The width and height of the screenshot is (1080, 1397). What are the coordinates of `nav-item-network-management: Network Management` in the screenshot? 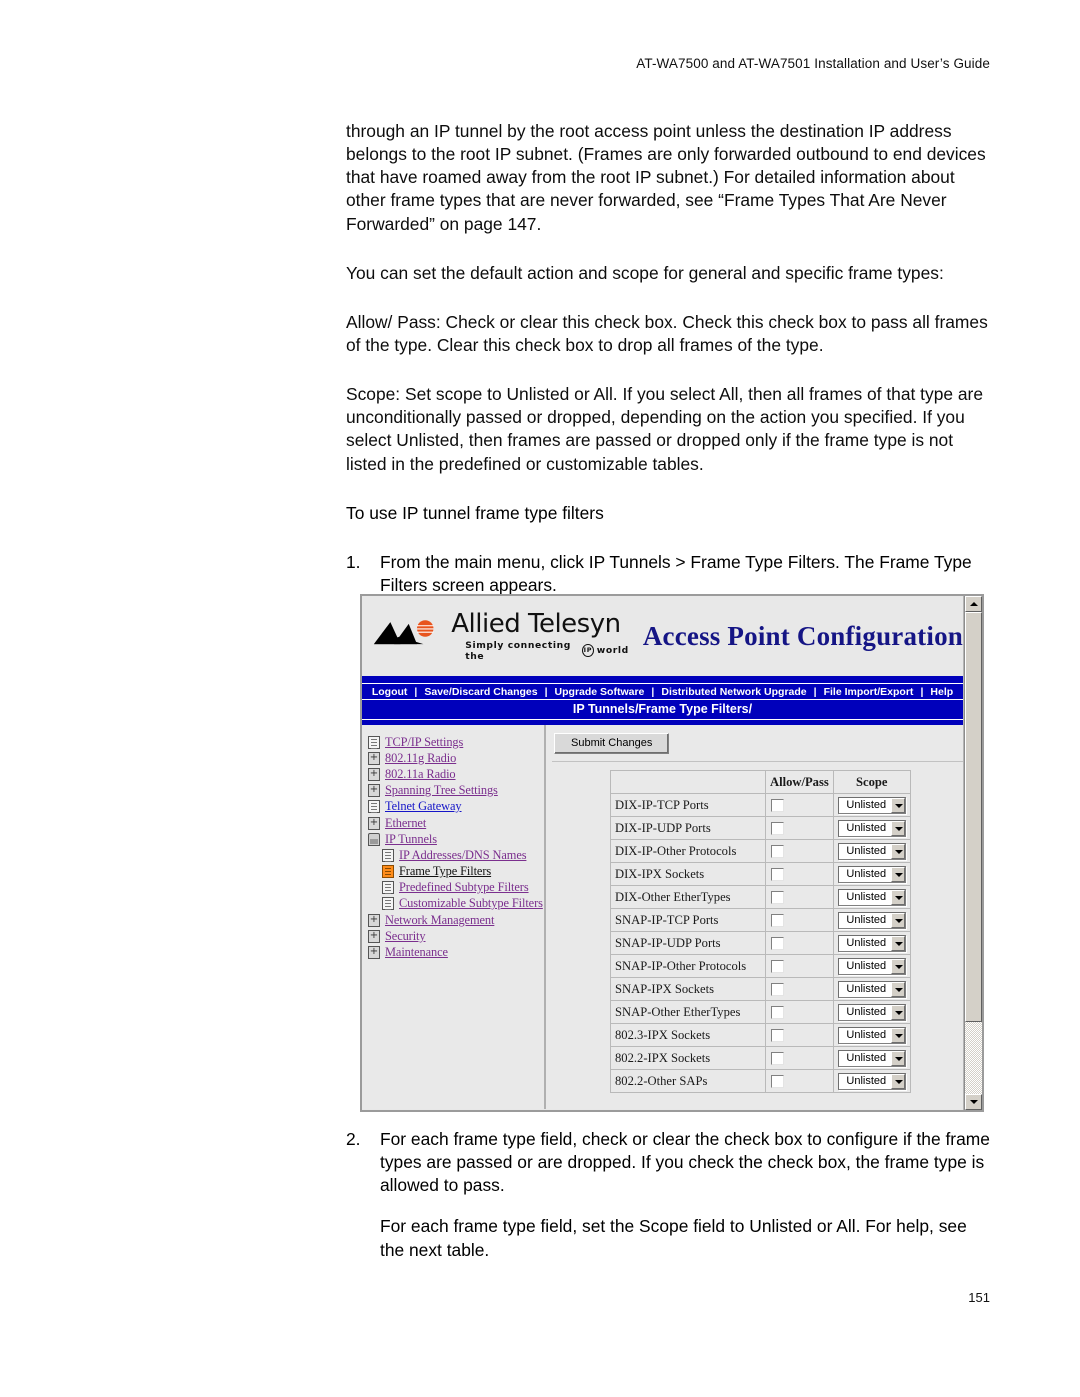 It's located at (456, 920).